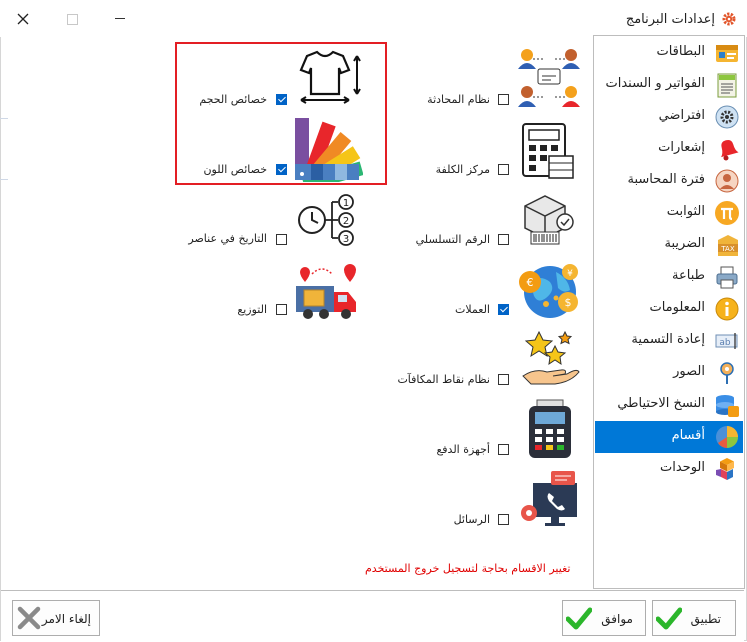  I want to click on backup-icon, so click(727, 405).